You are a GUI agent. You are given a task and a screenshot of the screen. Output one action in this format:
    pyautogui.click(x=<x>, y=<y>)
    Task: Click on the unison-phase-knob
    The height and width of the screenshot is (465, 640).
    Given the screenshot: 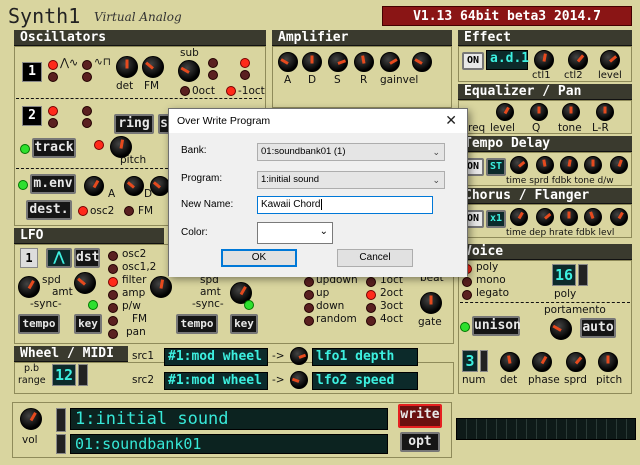 What is the action you would take?
    pyautogui.click(x=542, y=362)
    